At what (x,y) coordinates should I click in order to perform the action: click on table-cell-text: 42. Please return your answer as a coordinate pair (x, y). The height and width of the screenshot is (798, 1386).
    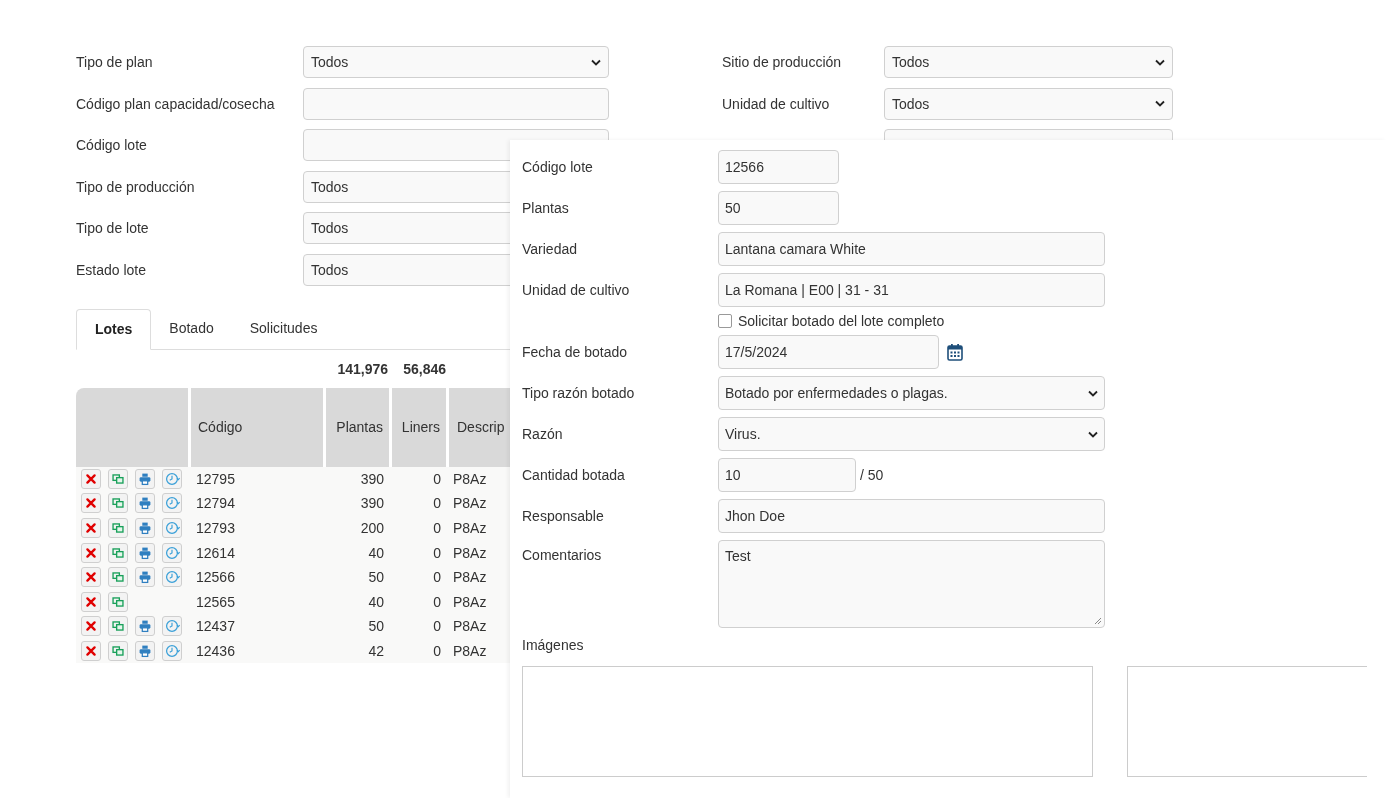
    Looking at the image, I should click on (376, 650).